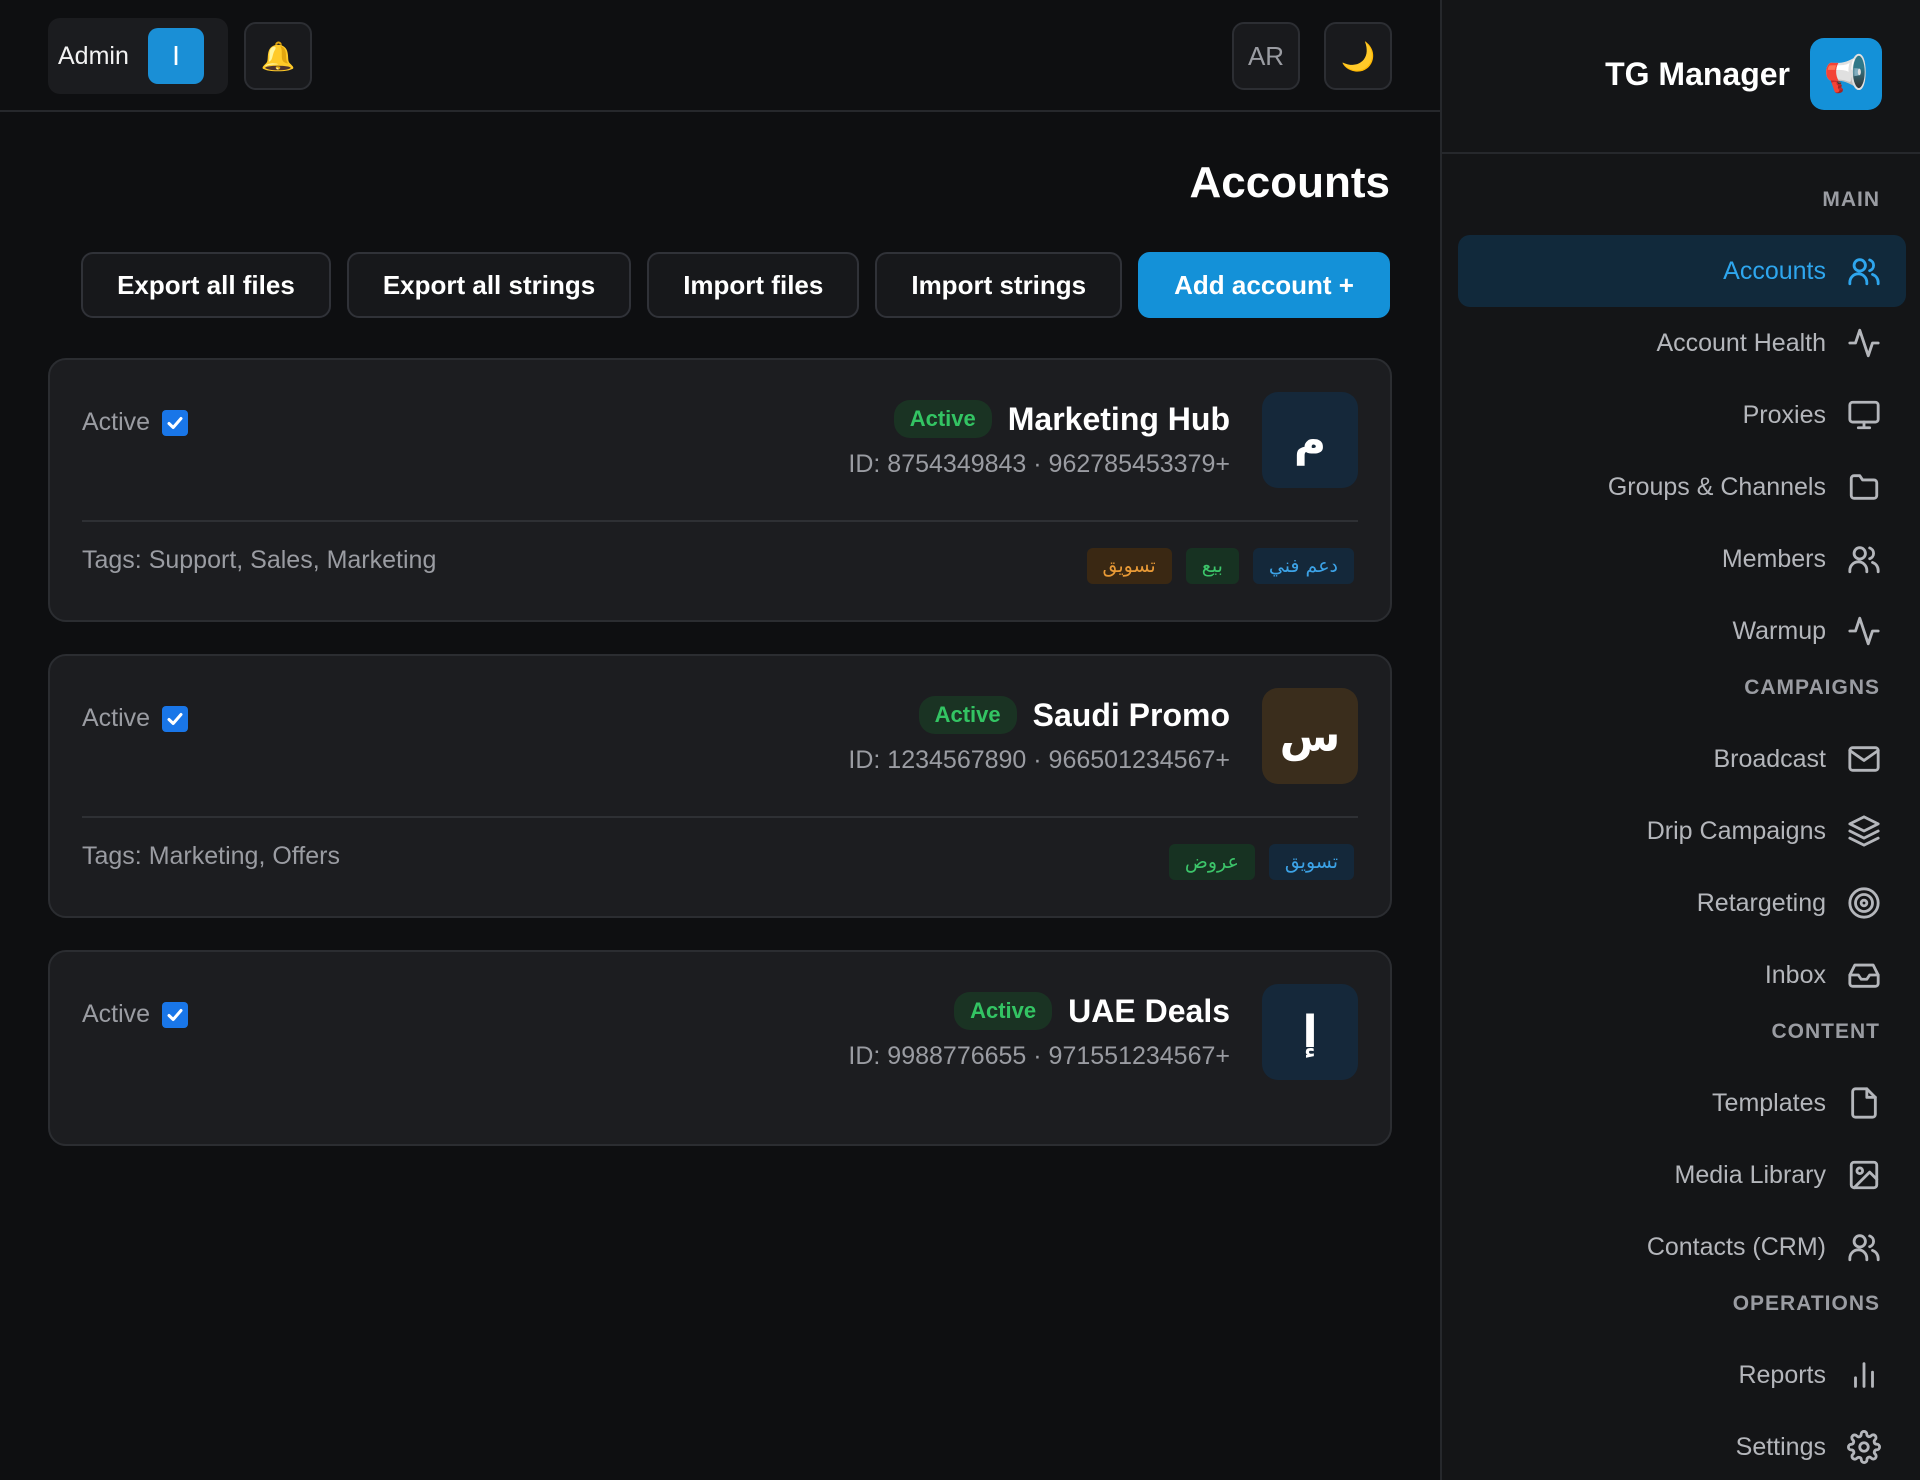 This screenshot has width=1920, height=1480. What do you see at coordinates (1846, 74) in the screenshot?
I see `megaphone-icon: 📢` at bounding box center [1846, 74].